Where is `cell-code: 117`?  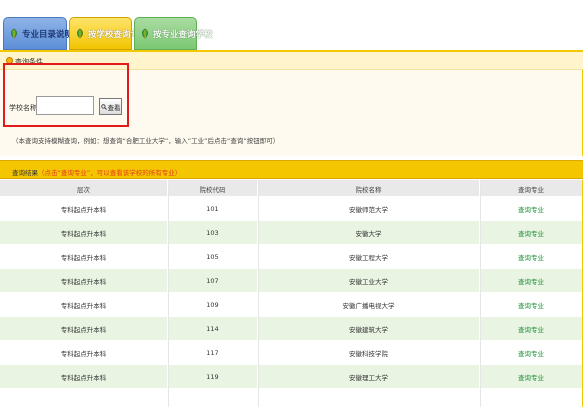
cell-code: 117 is located at coordinates (213, 353).